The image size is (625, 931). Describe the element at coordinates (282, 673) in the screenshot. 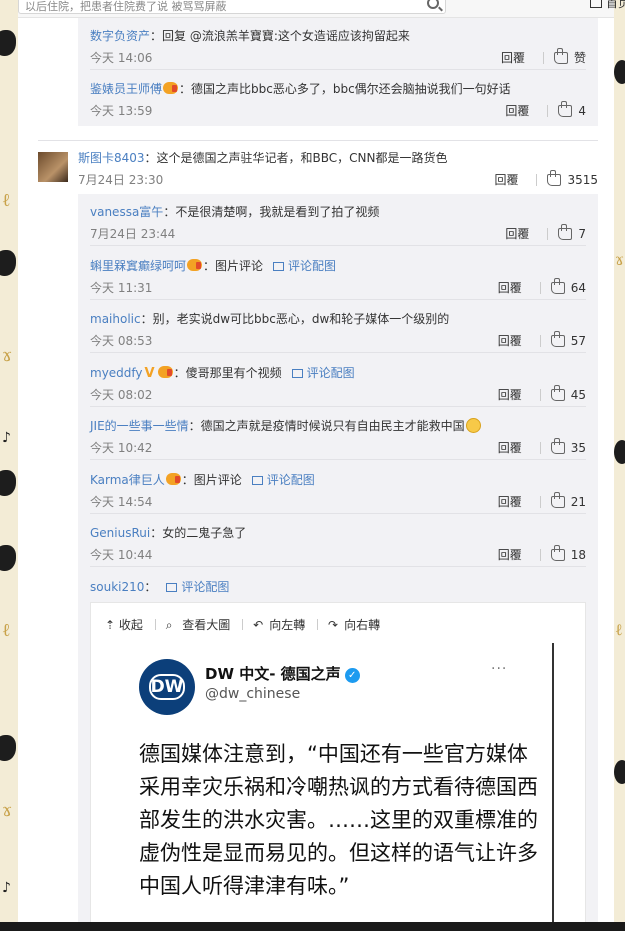

I see `tweet-account-name: DW 中文- 德国之声 ✓` at that location.